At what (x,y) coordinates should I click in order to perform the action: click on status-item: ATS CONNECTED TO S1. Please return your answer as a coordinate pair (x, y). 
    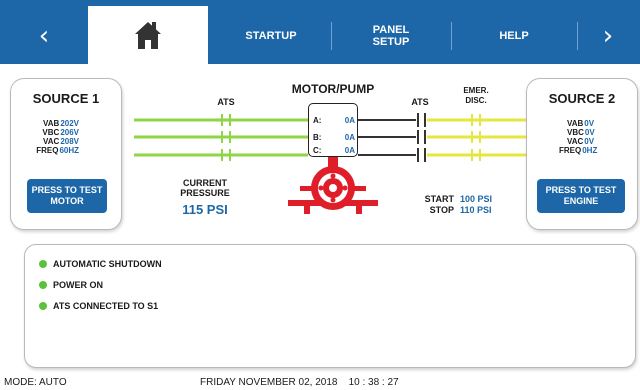
    Looking at the image, I should click on (98, 306).